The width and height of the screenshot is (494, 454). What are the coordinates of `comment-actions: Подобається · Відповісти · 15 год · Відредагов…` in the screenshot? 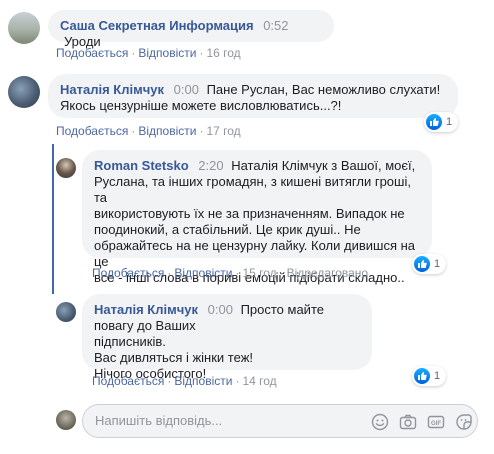 It's located at (230, 273).